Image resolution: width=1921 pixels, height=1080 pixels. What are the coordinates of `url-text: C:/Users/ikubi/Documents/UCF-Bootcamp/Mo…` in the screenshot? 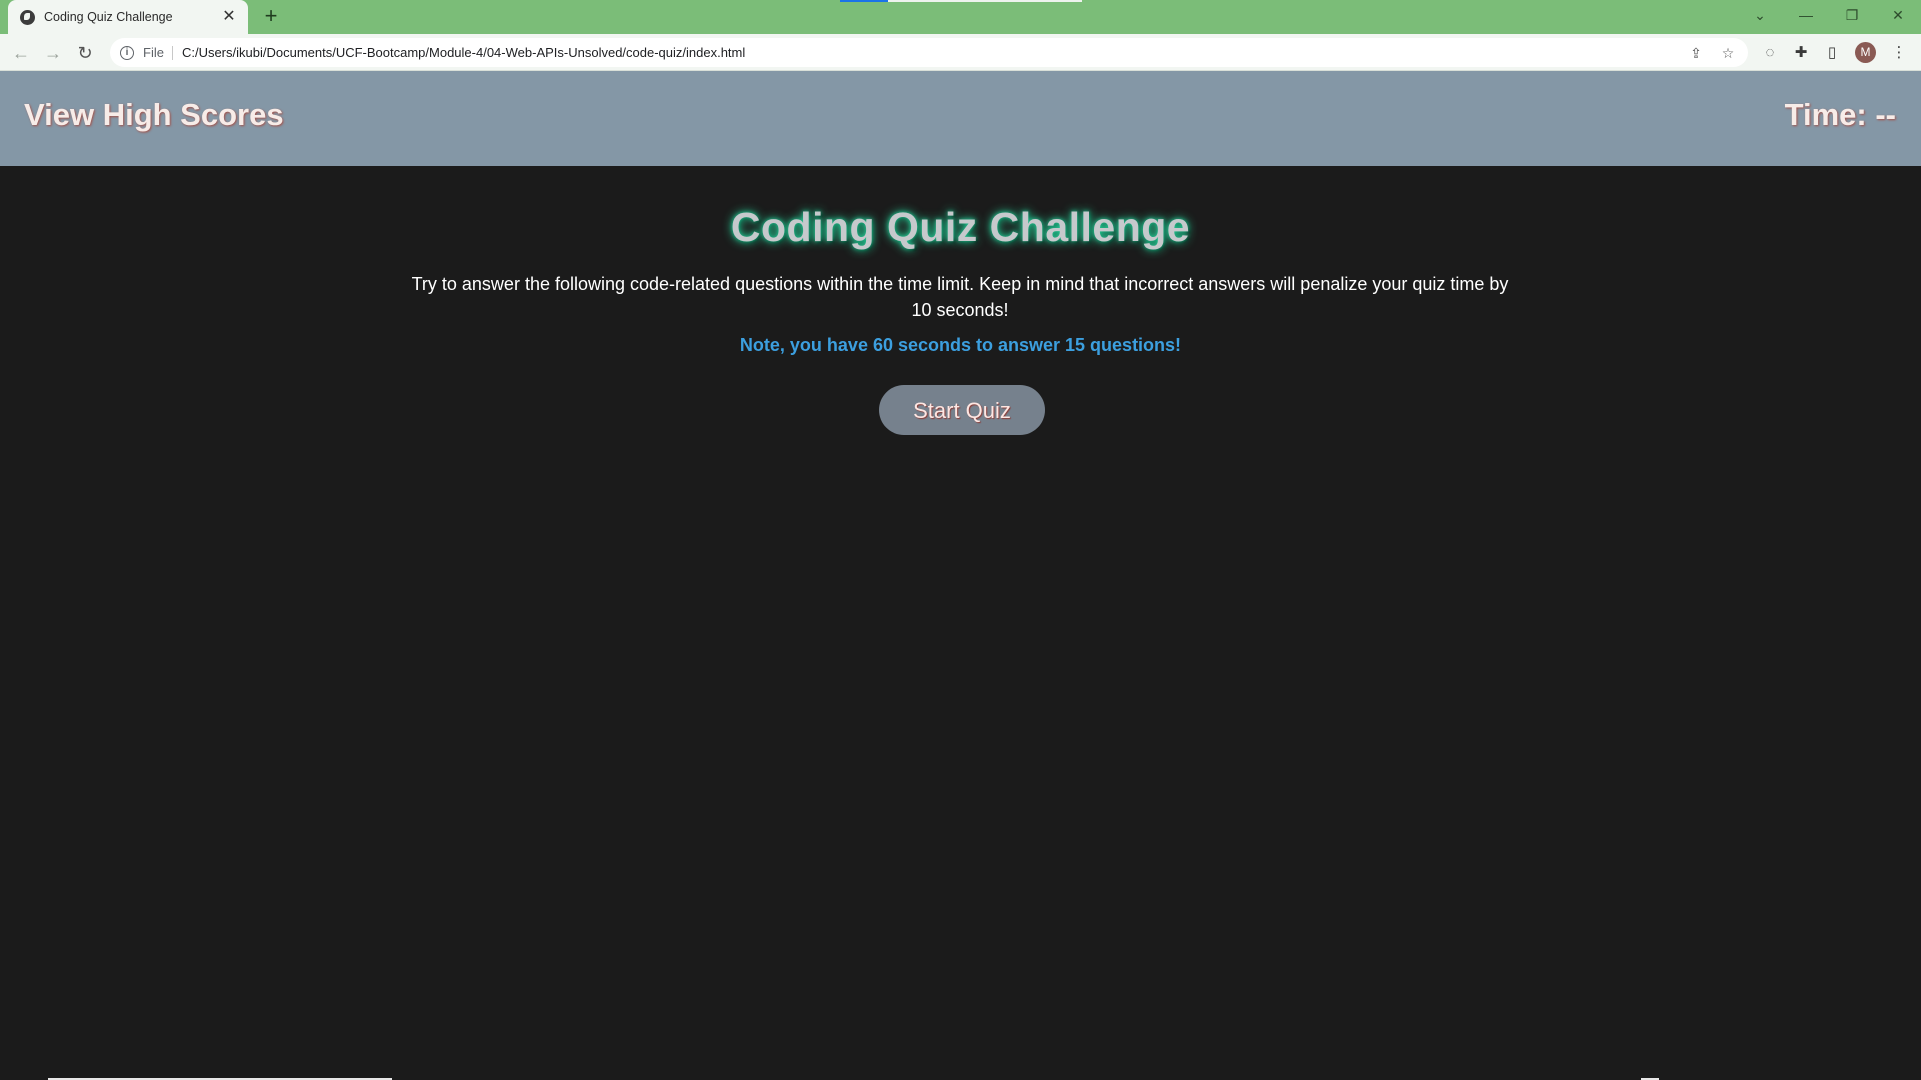 It's located at (933, 52).